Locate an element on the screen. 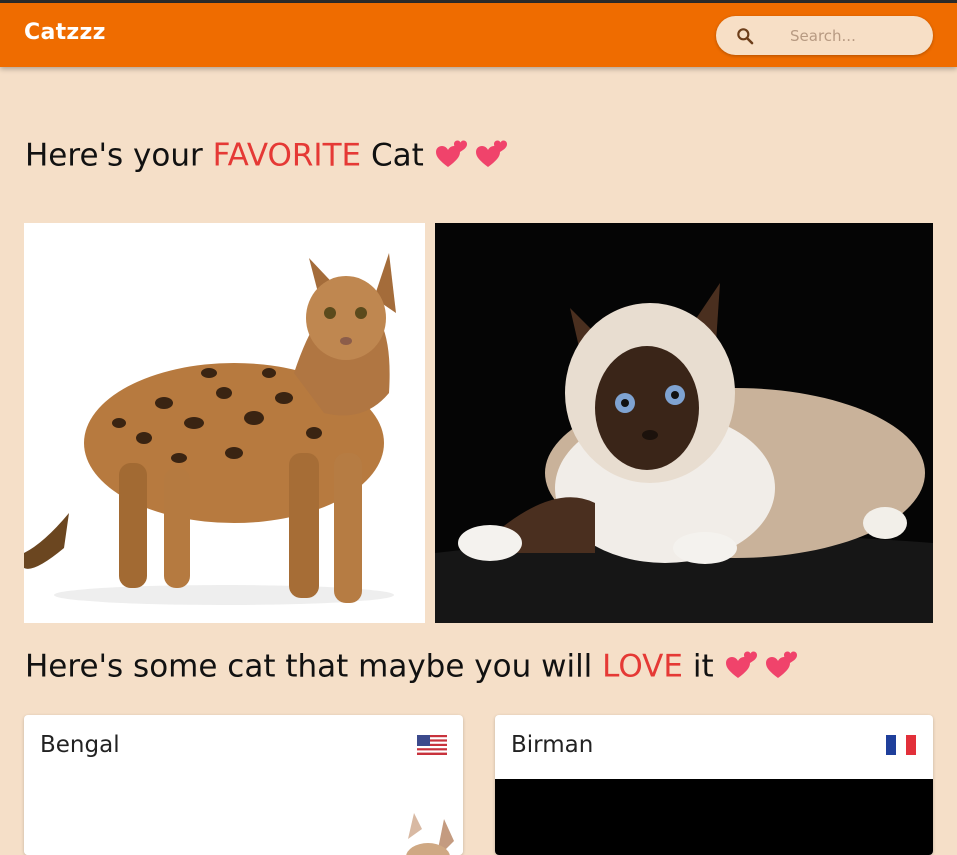 Image resolution: width=957 pixels, height=855 pixels. breed-name: Bengal is located at coordinates (80, 745).